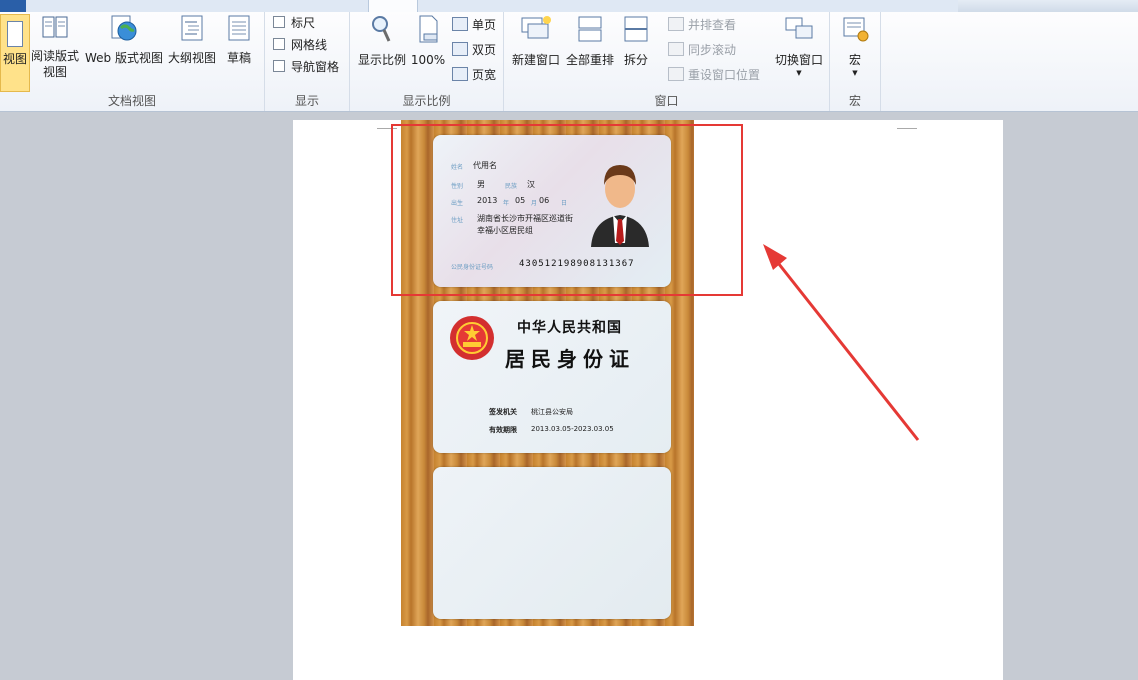  What do you see at coordinates (472, 340) in the screenshot?
I see `national-emblem-icon` at bounding box center [472, 340].